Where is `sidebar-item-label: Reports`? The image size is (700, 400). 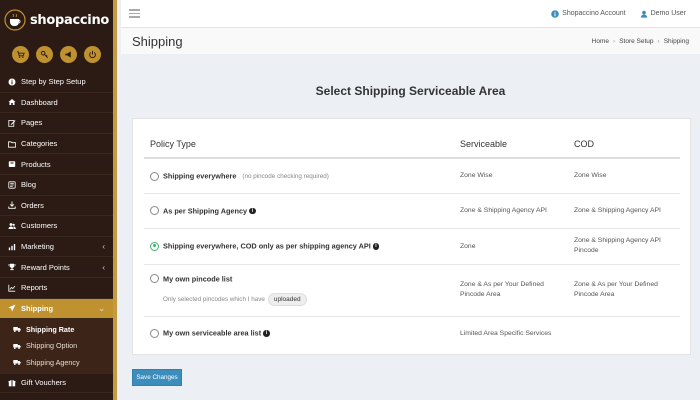
sidebar-item-label: Reports is located at coordinates (34, 288).